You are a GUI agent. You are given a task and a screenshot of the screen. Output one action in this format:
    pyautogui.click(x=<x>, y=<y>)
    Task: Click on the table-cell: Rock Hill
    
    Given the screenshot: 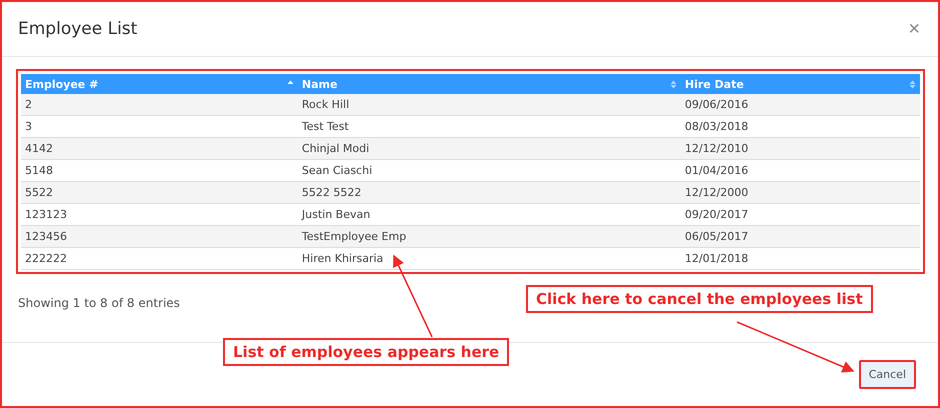 What is the action you would take?
    pyautogui.click(x=489, y=105)
    